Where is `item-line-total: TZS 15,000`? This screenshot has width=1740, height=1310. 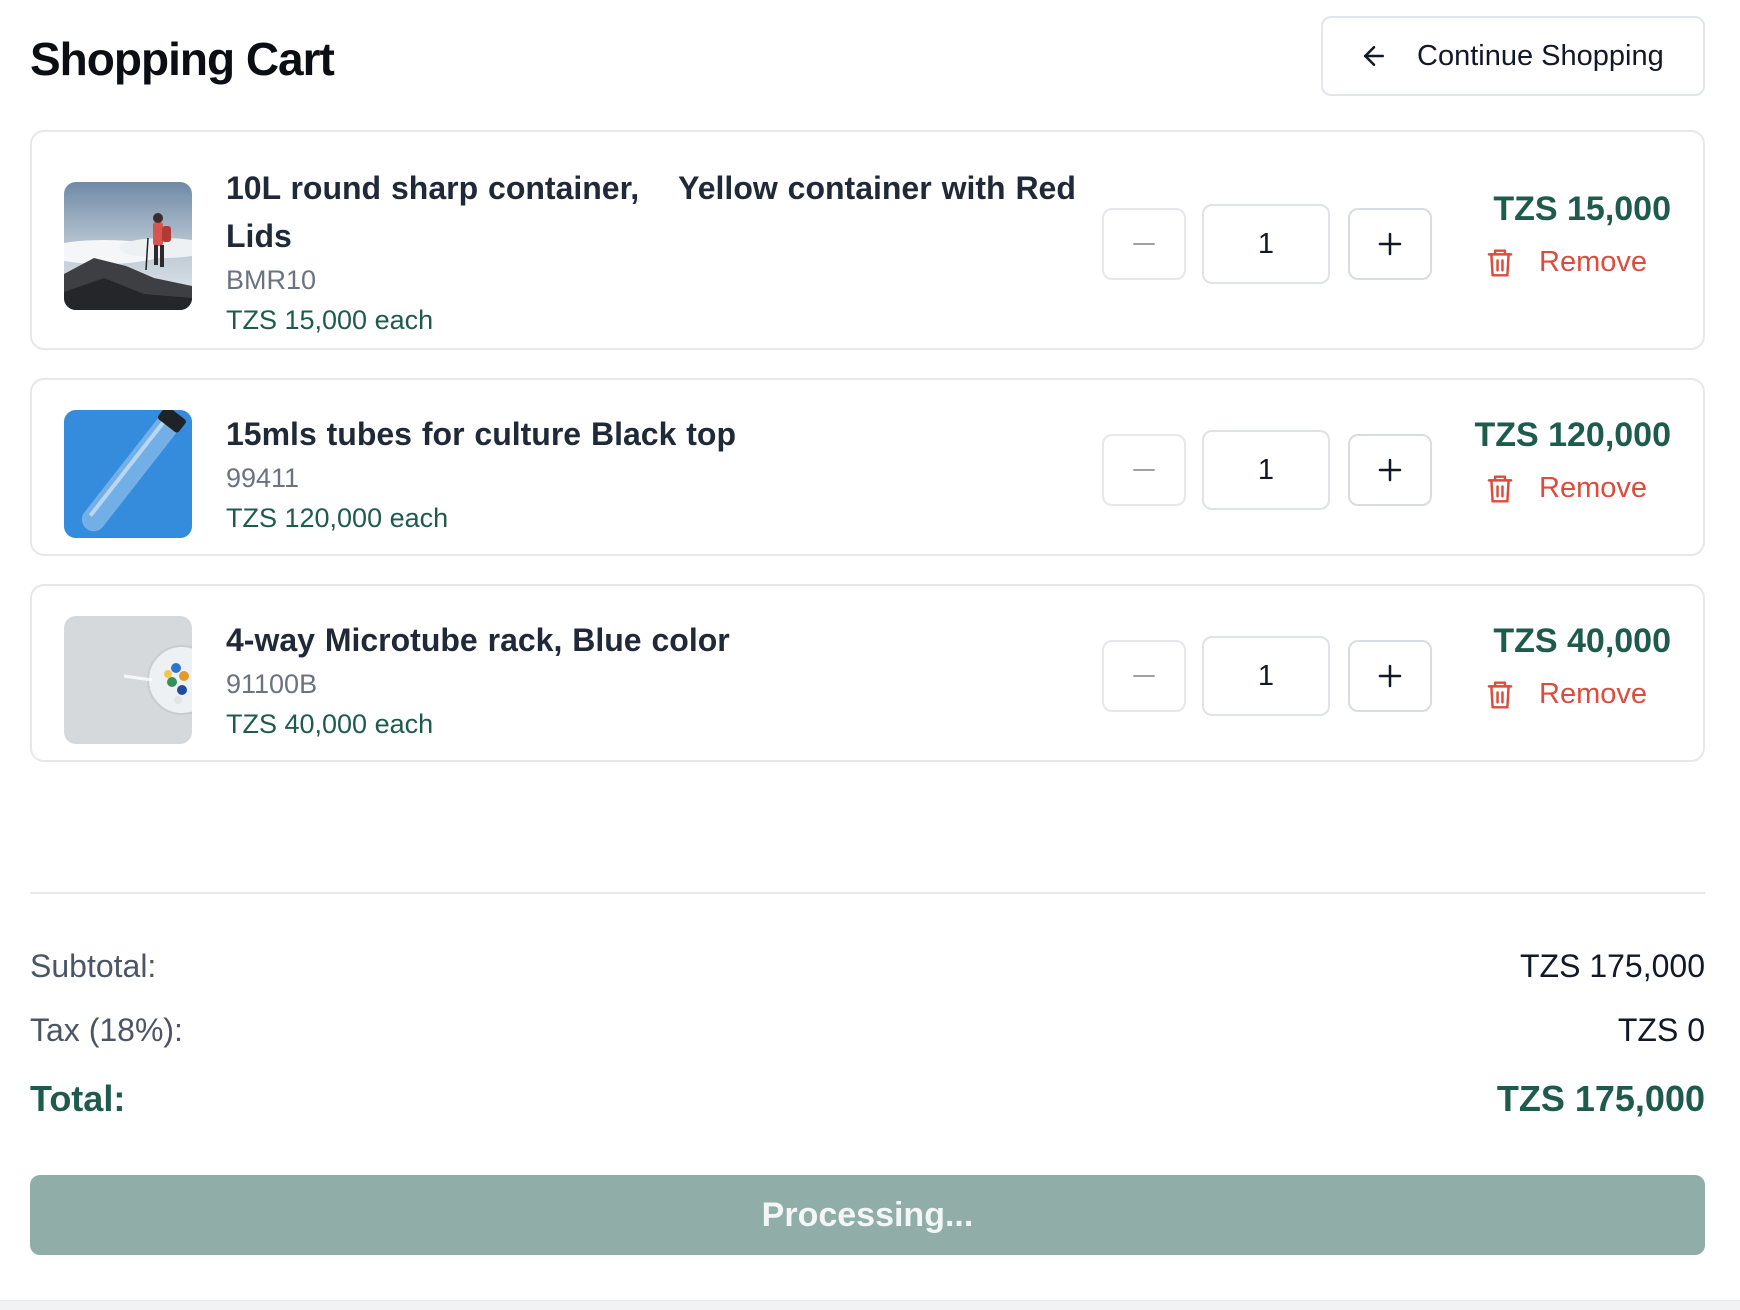 item-line-total: TZS 15,000 is located at coordinates (1582, 209).